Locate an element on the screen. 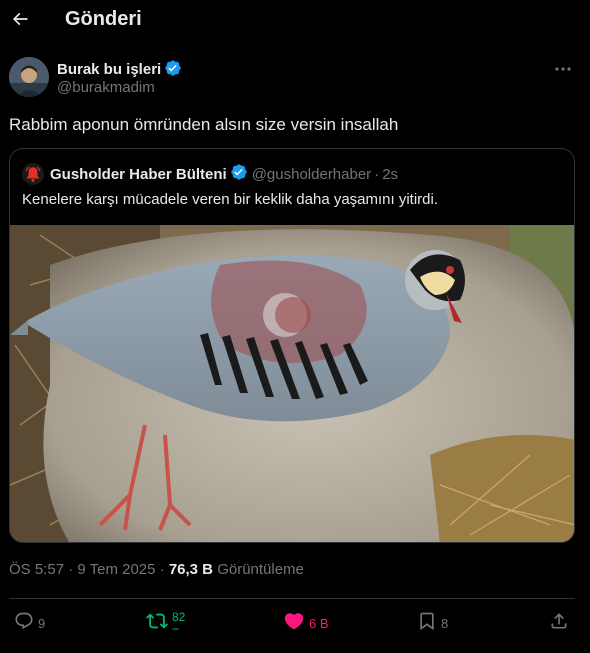 Image resolution: width=590 pixels, height=653 pixels. author-name-text: Burak bu işleri is located at coordinates (109, 69).